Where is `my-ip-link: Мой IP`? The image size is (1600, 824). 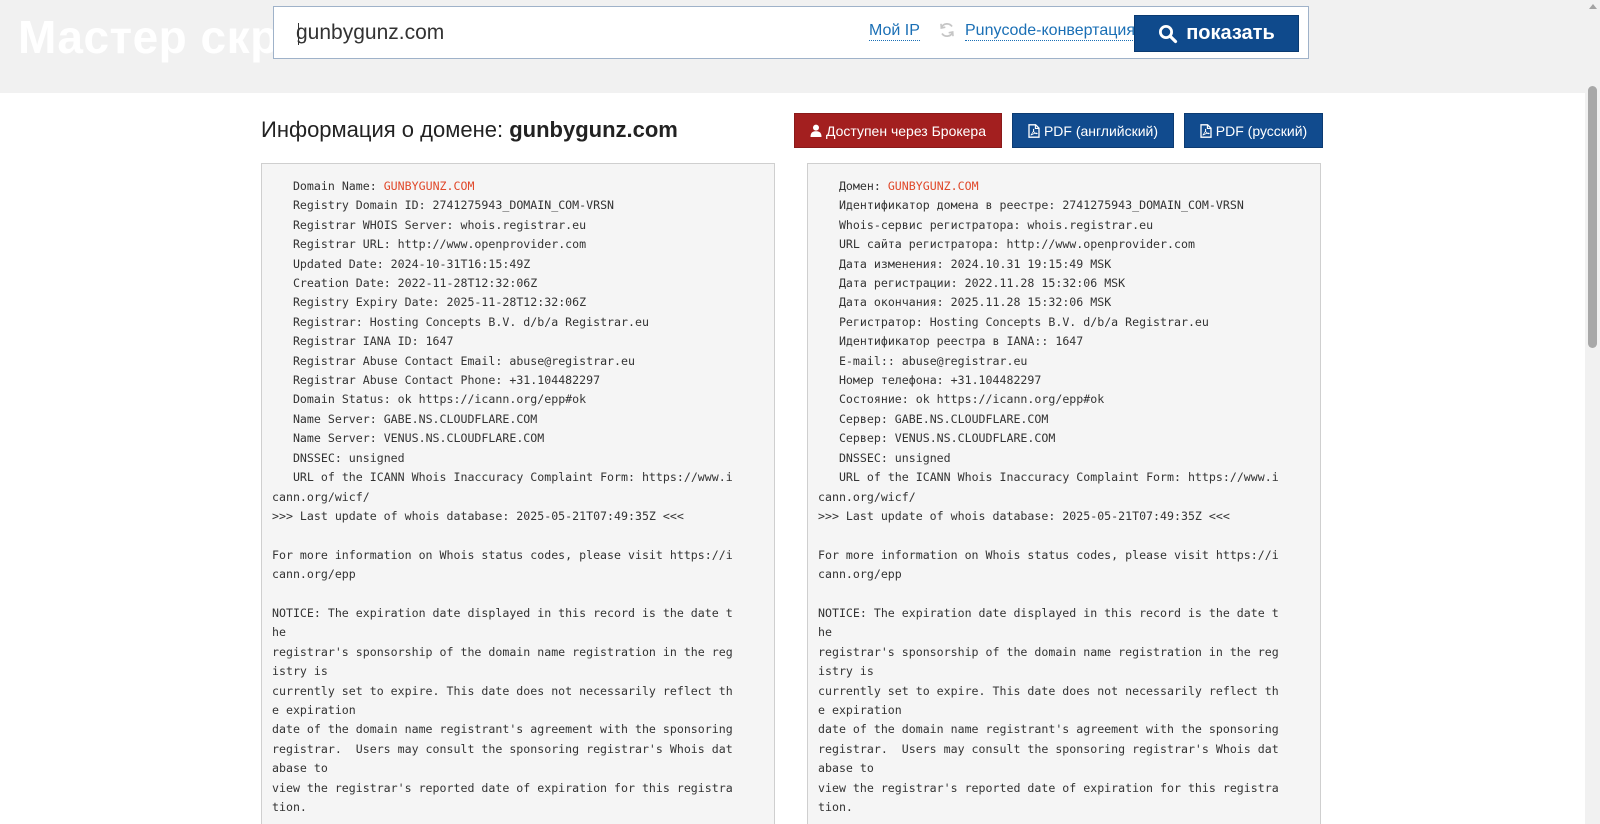 my-ip-link: Мой IP is located at coordinates (894, 31).